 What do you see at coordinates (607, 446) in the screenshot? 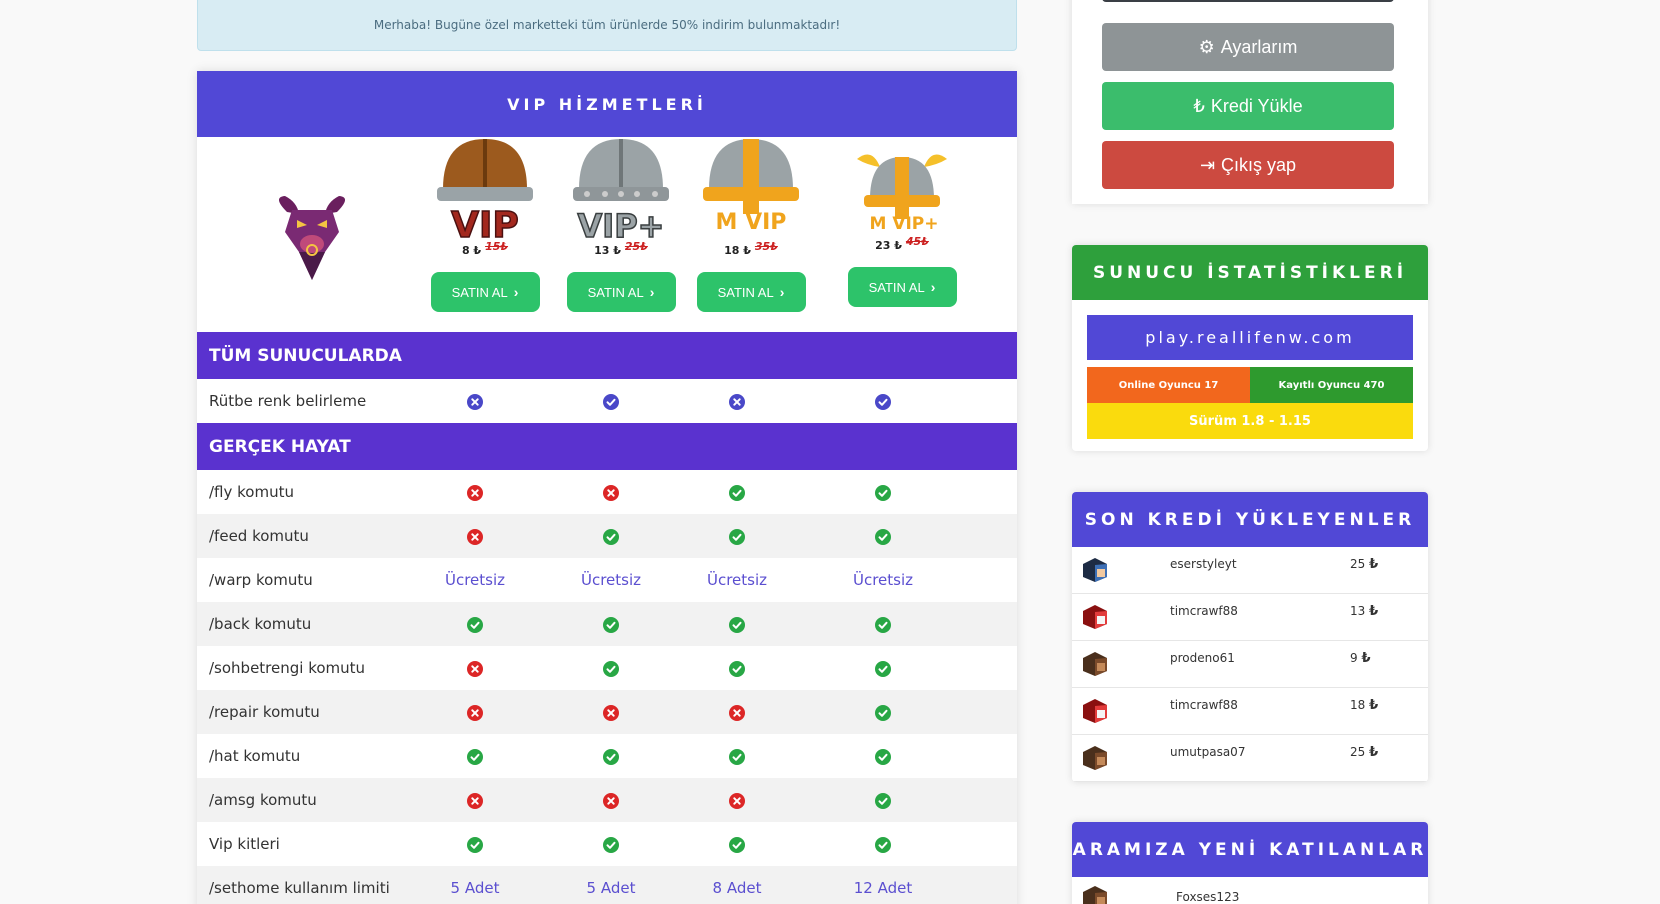
I see `section-header: GERÇEK HAYAT` at bounding box center [607, 446].